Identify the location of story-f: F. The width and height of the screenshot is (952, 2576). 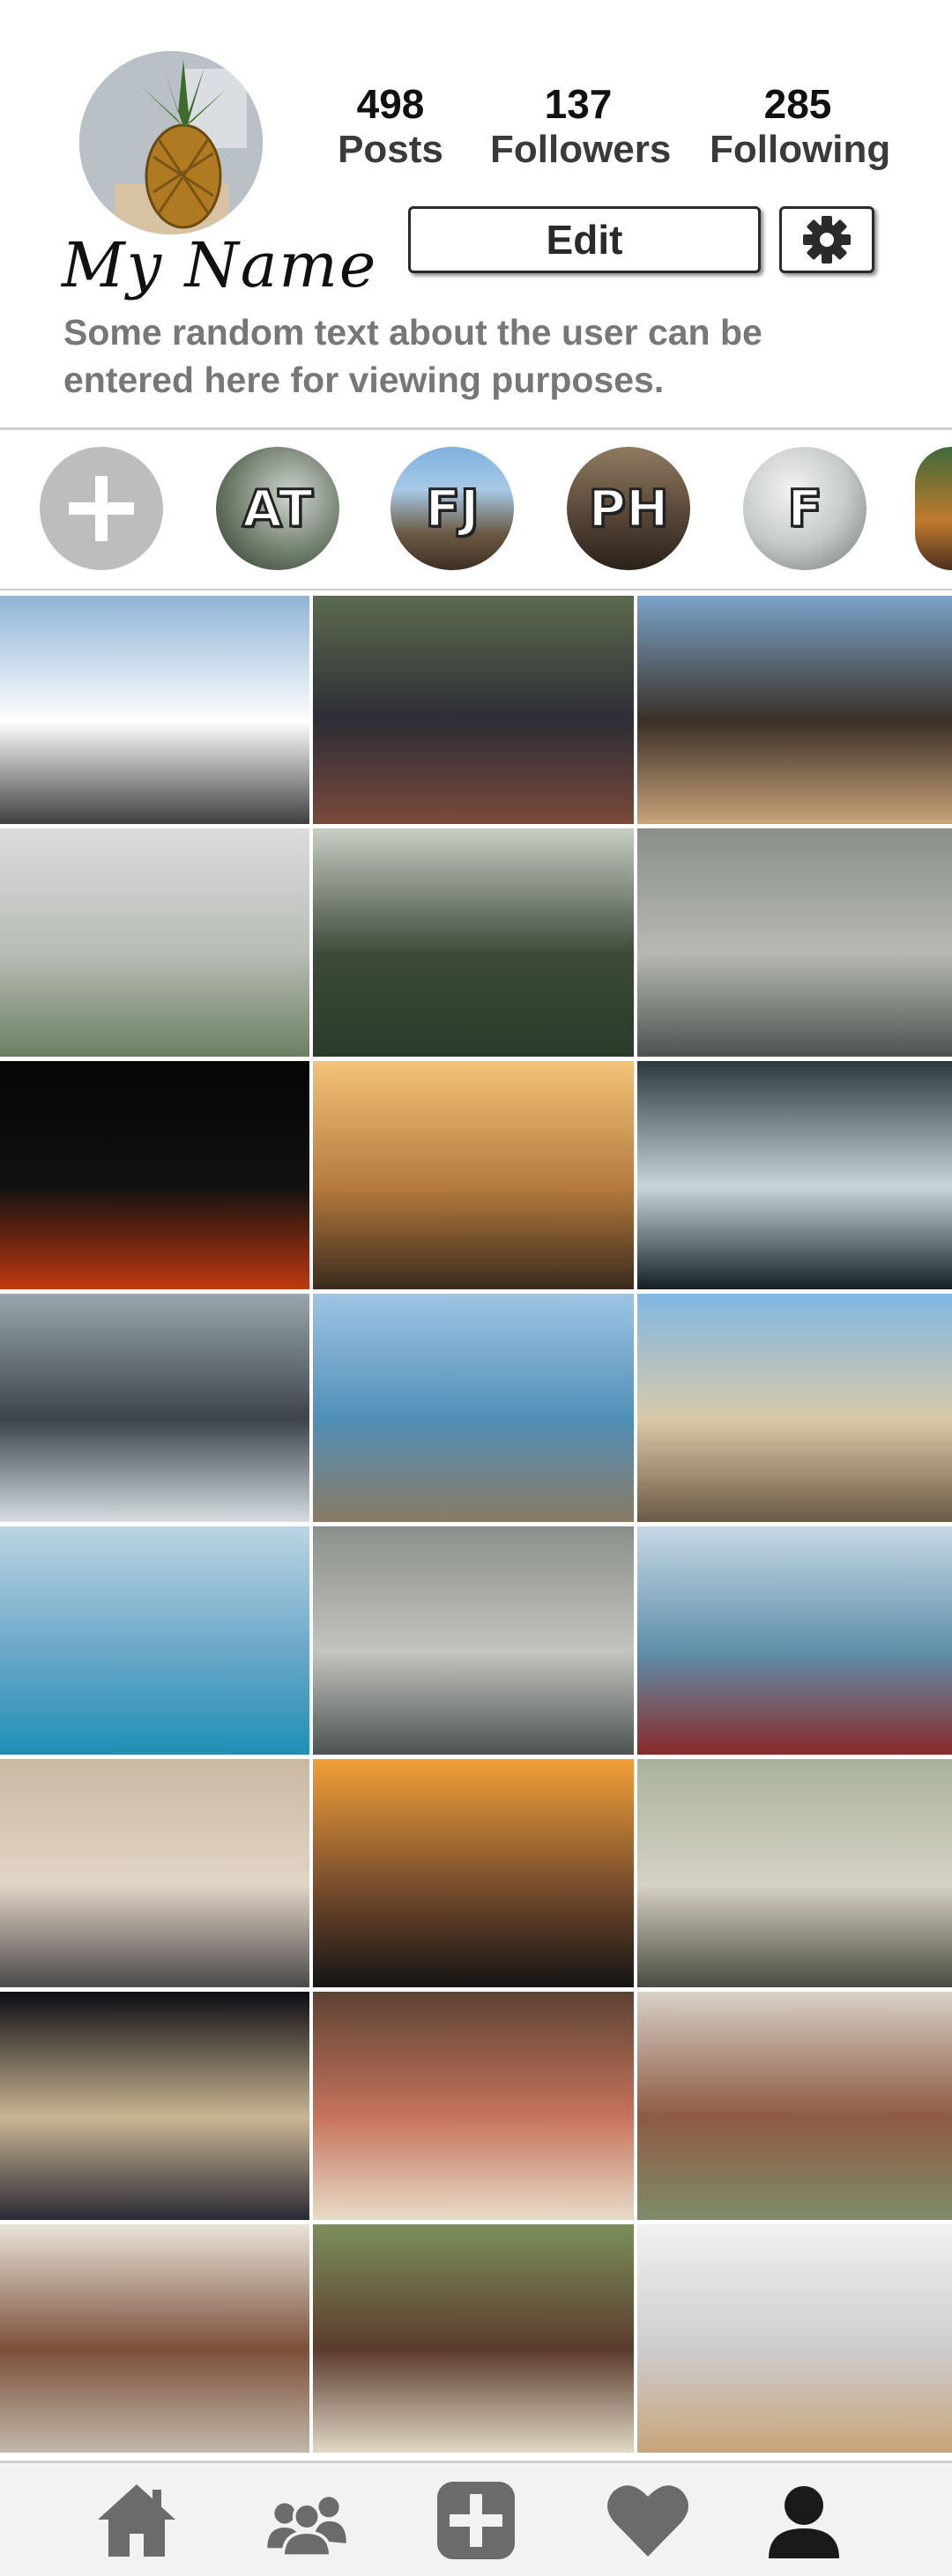
(804, 508).